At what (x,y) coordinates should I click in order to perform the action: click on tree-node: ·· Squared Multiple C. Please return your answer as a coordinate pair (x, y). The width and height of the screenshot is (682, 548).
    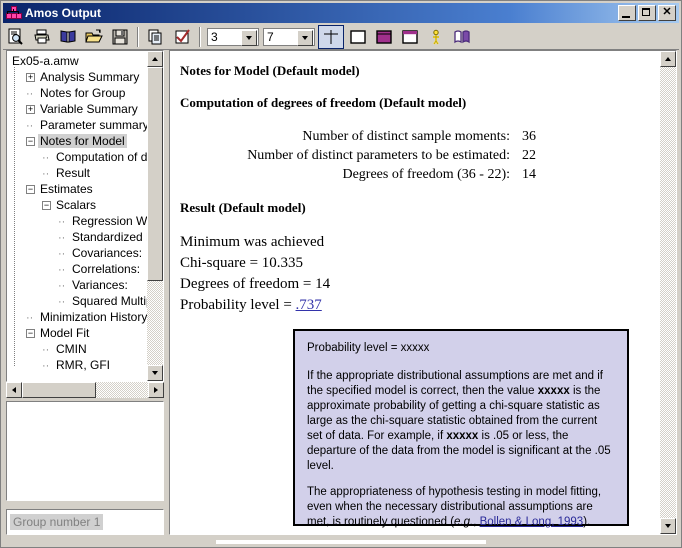
    Looking at the image, I should click on (78, 301).